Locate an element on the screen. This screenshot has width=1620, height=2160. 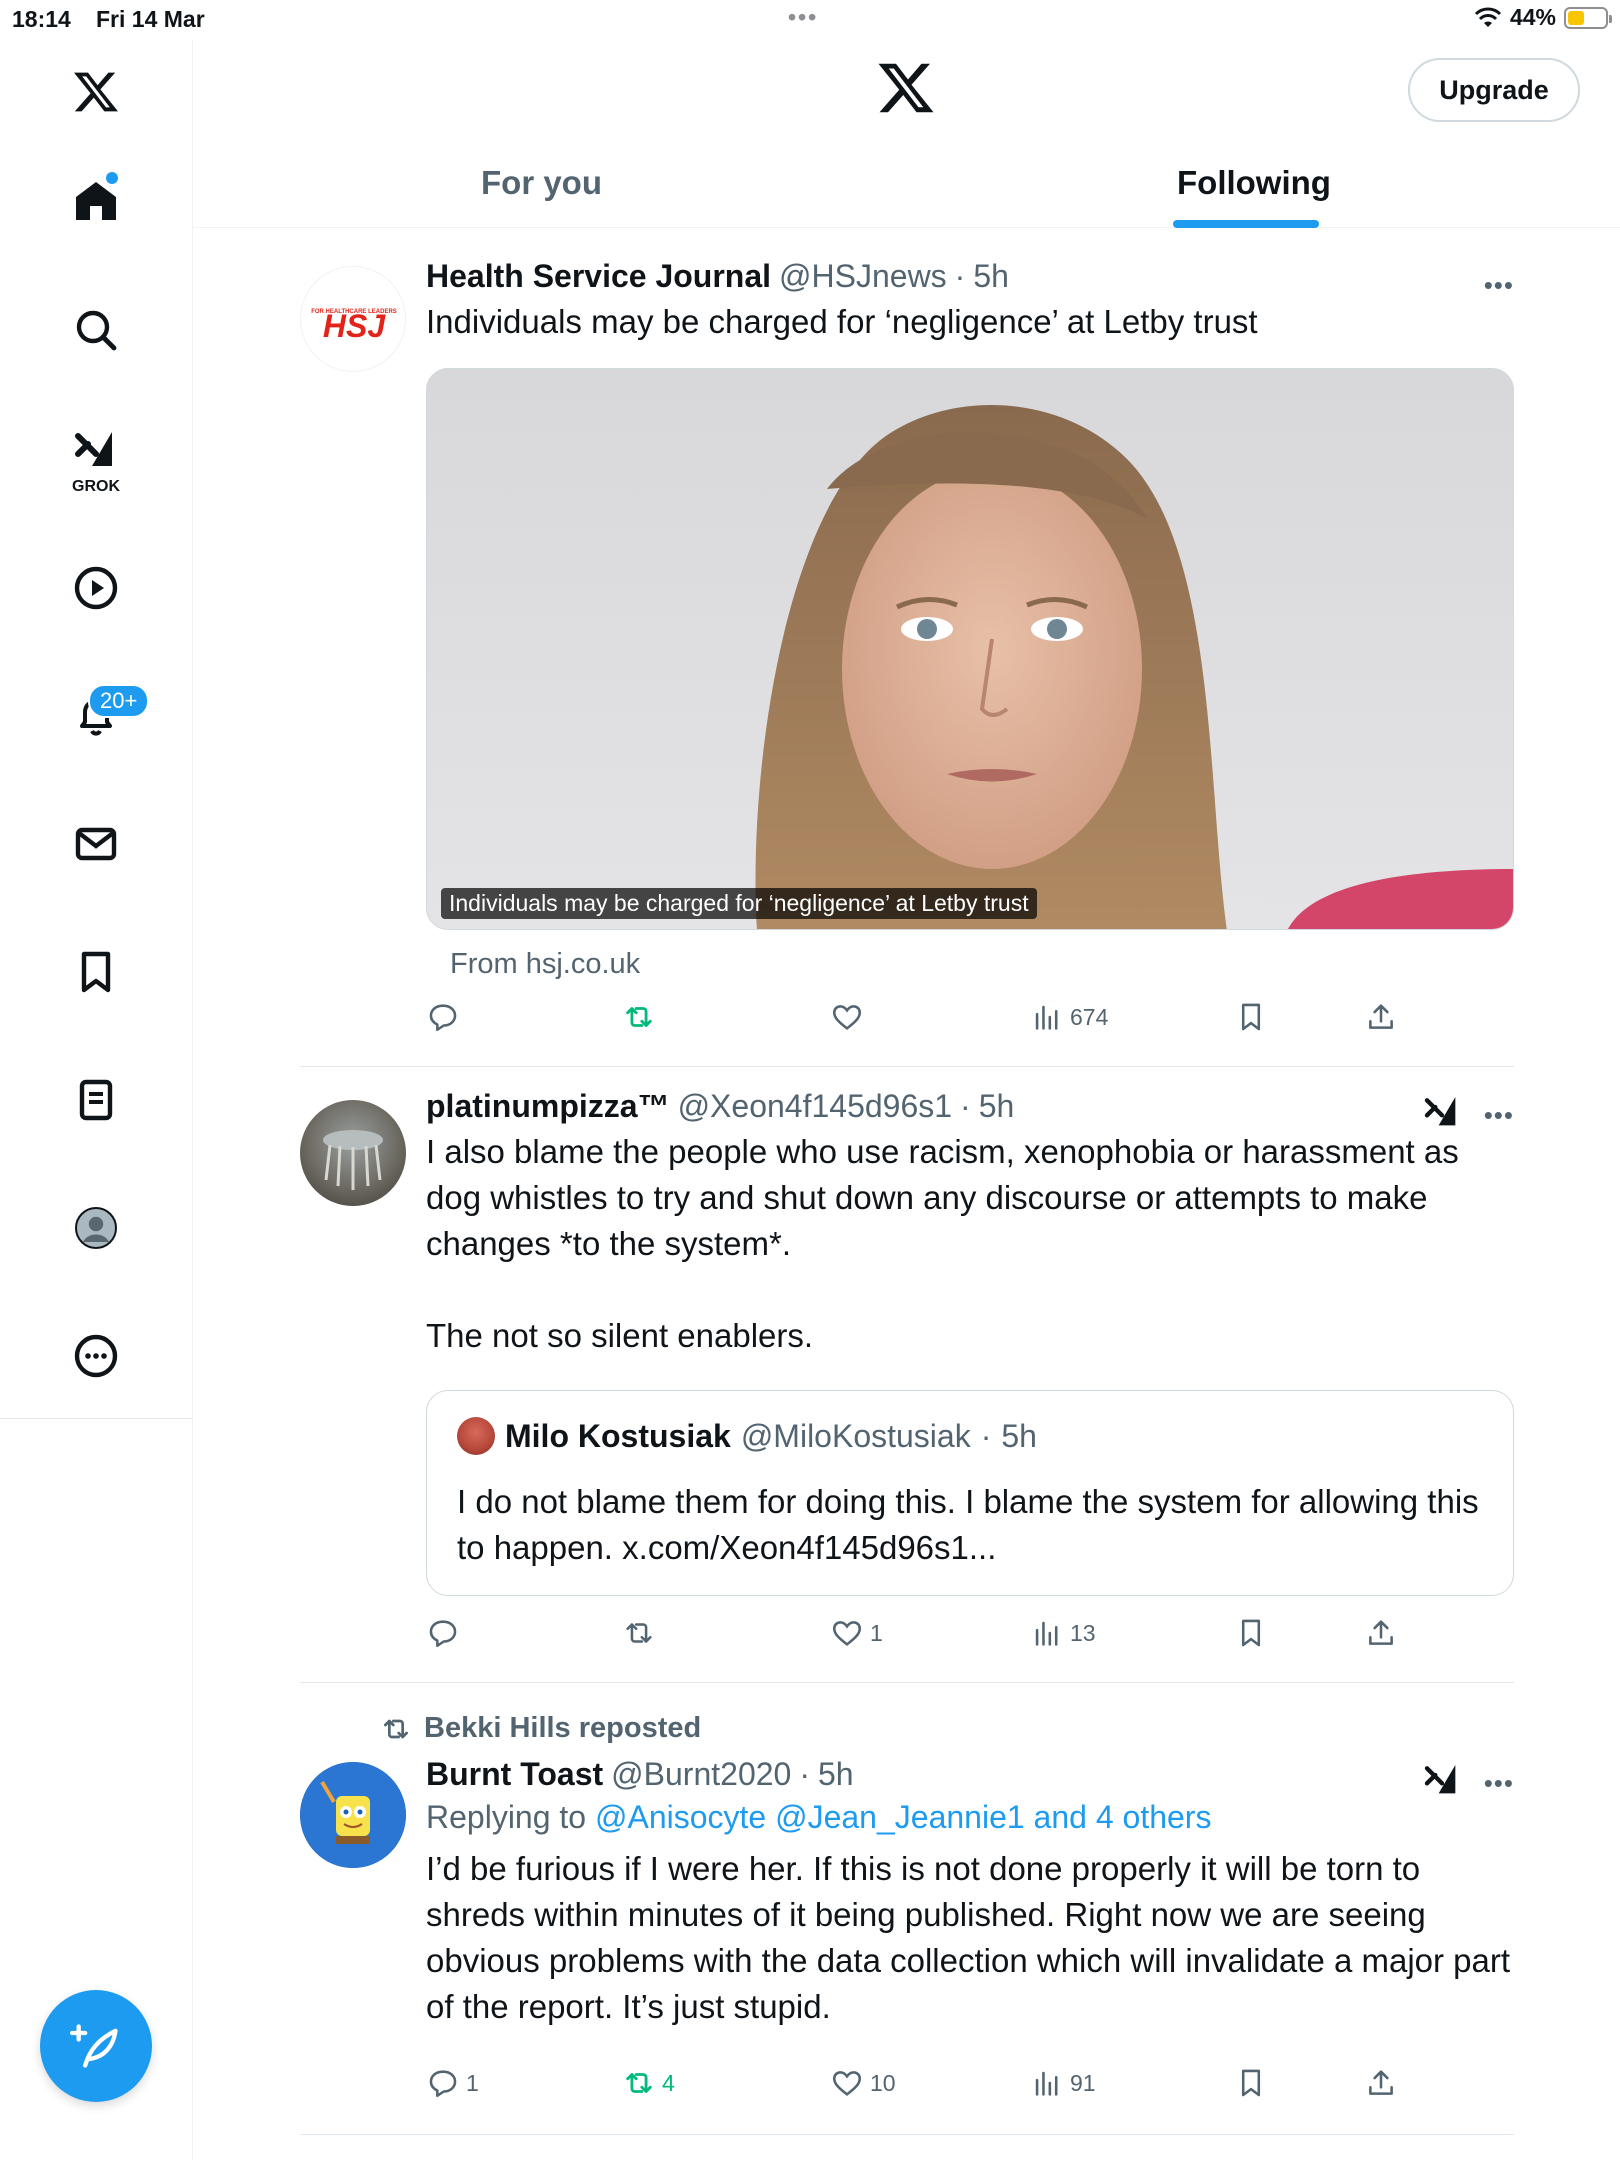
nav-video is located at coordinates (96, 588).